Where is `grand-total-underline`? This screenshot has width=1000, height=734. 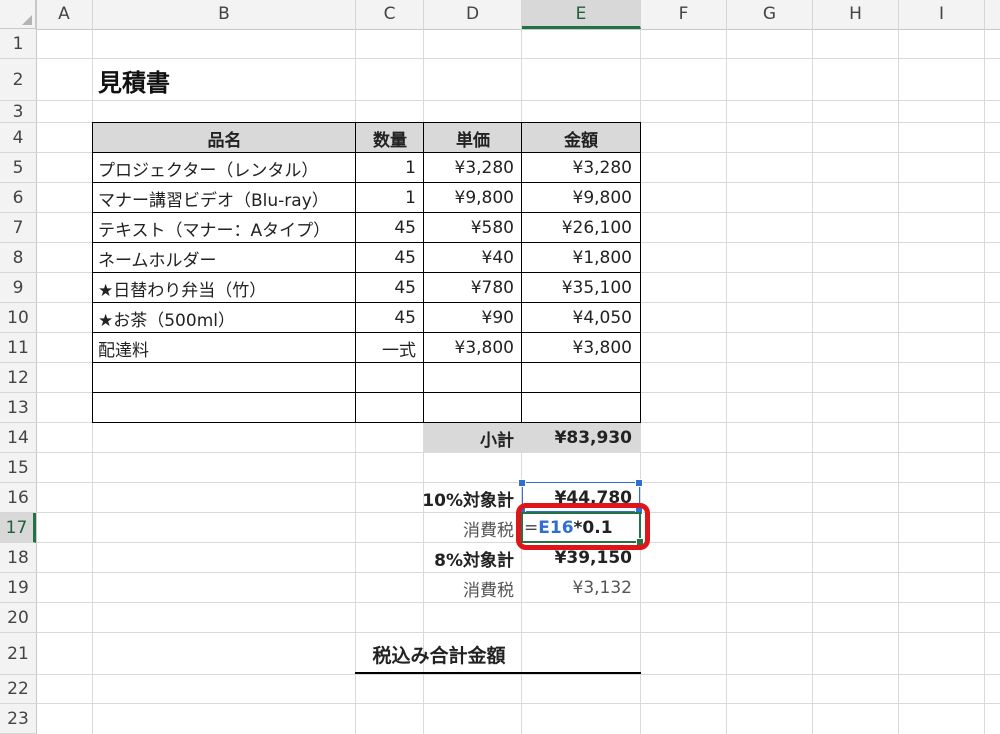
grand-total-underline is located at coordinates (498, 673).